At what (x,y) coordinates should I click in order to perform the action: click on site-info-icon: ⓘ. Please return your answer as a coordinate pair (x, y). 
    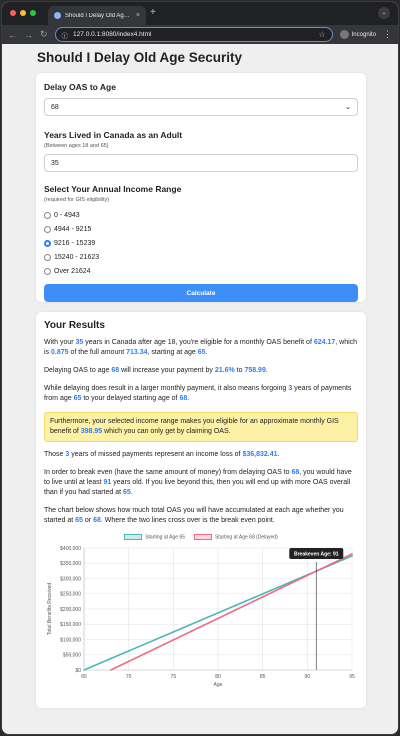
    Looking at the image, I should click on (65, 35).